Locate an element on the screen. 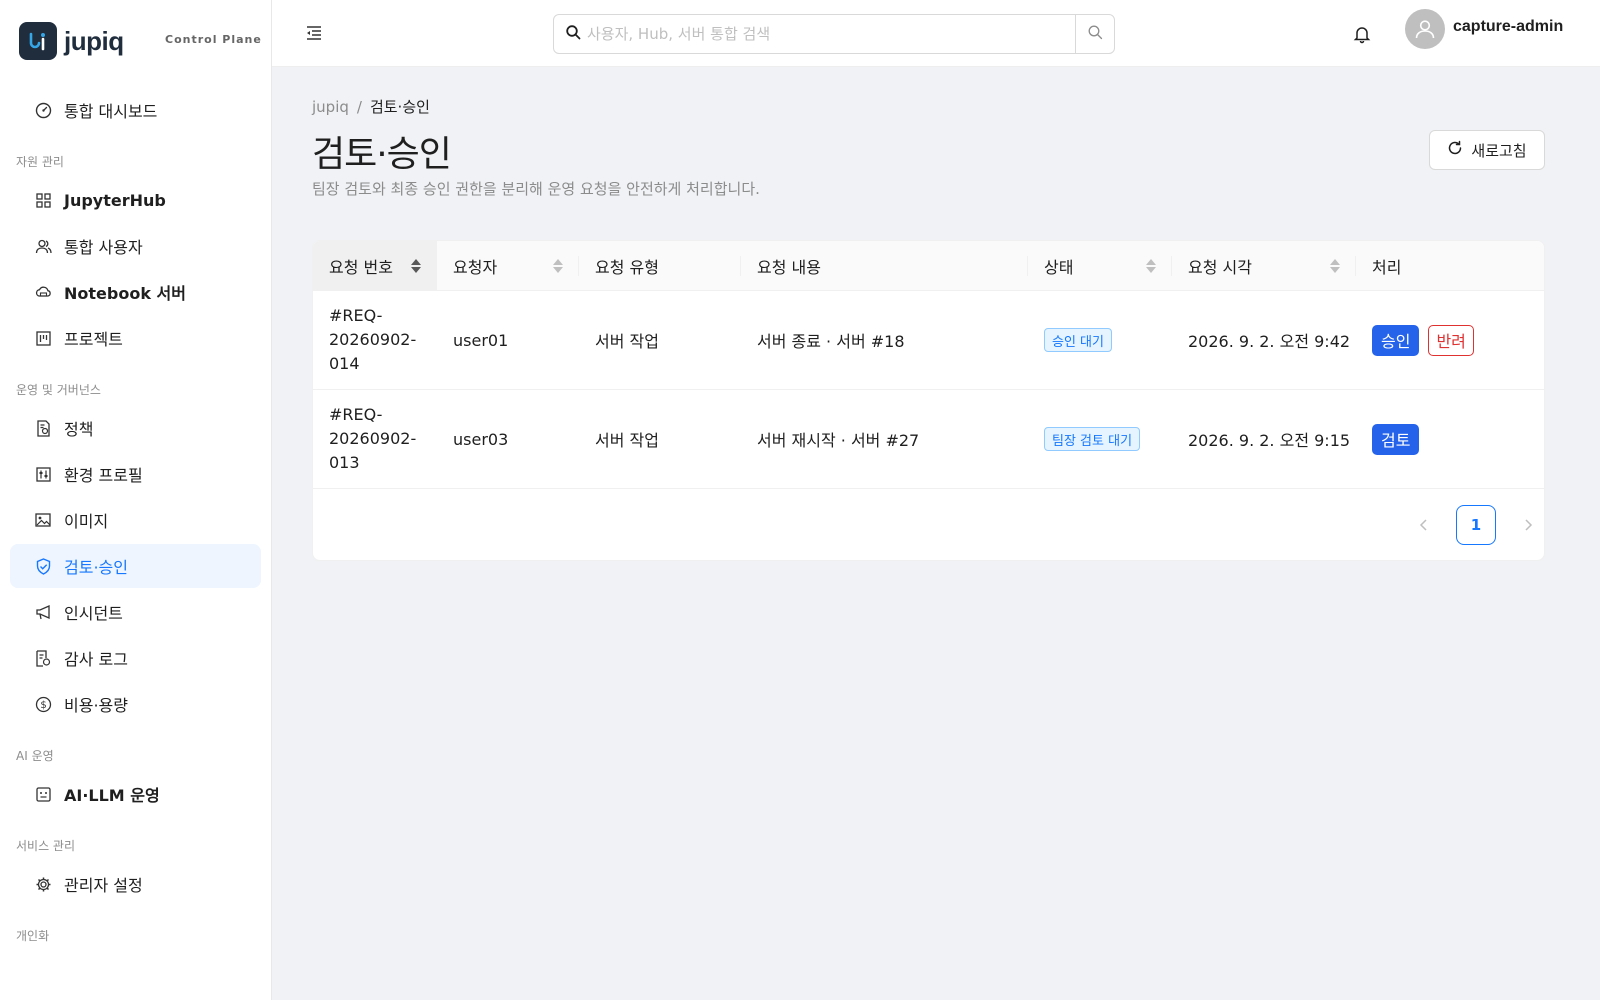 This screenshot has width=1600, height=1000. menu-collapse-icon is located at coordinates (314, 33).